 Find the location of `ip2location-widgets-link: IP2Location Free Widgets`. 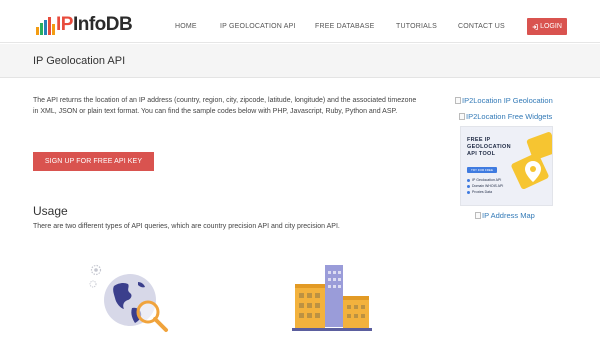

ip2location-widgets-link: IP2Location Free Widgets is located at coordinates (505, 116).